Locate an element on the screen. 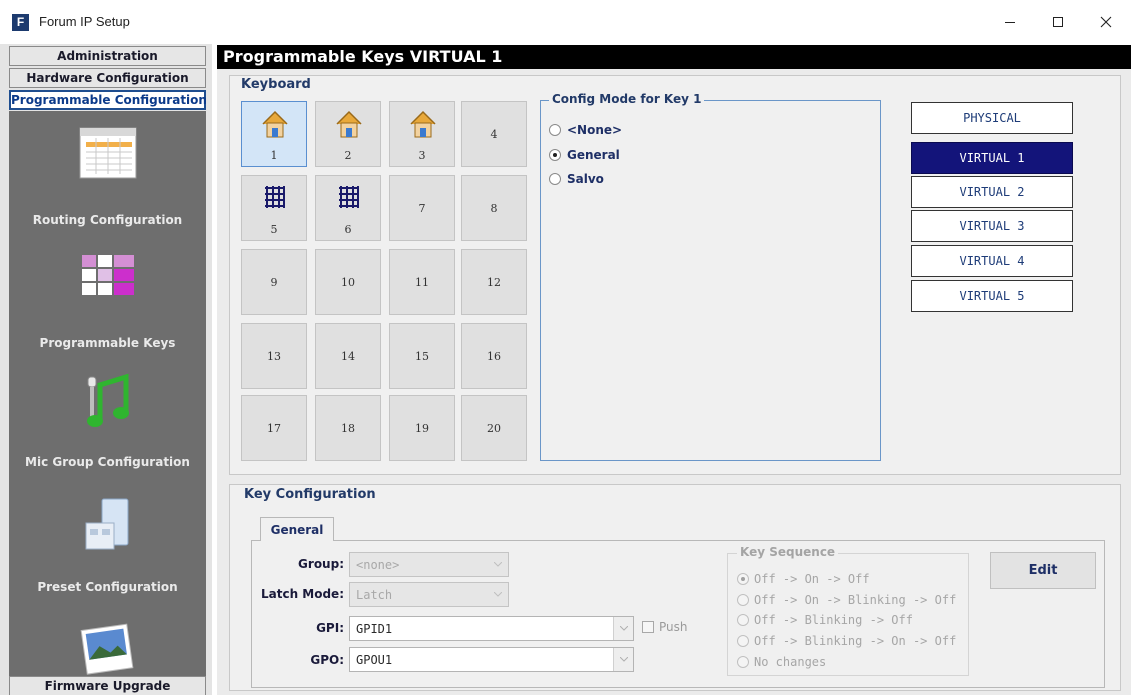 This screenshot has width=1131, height=695. push-checkbox: Push is located at coordinates (665, 627).